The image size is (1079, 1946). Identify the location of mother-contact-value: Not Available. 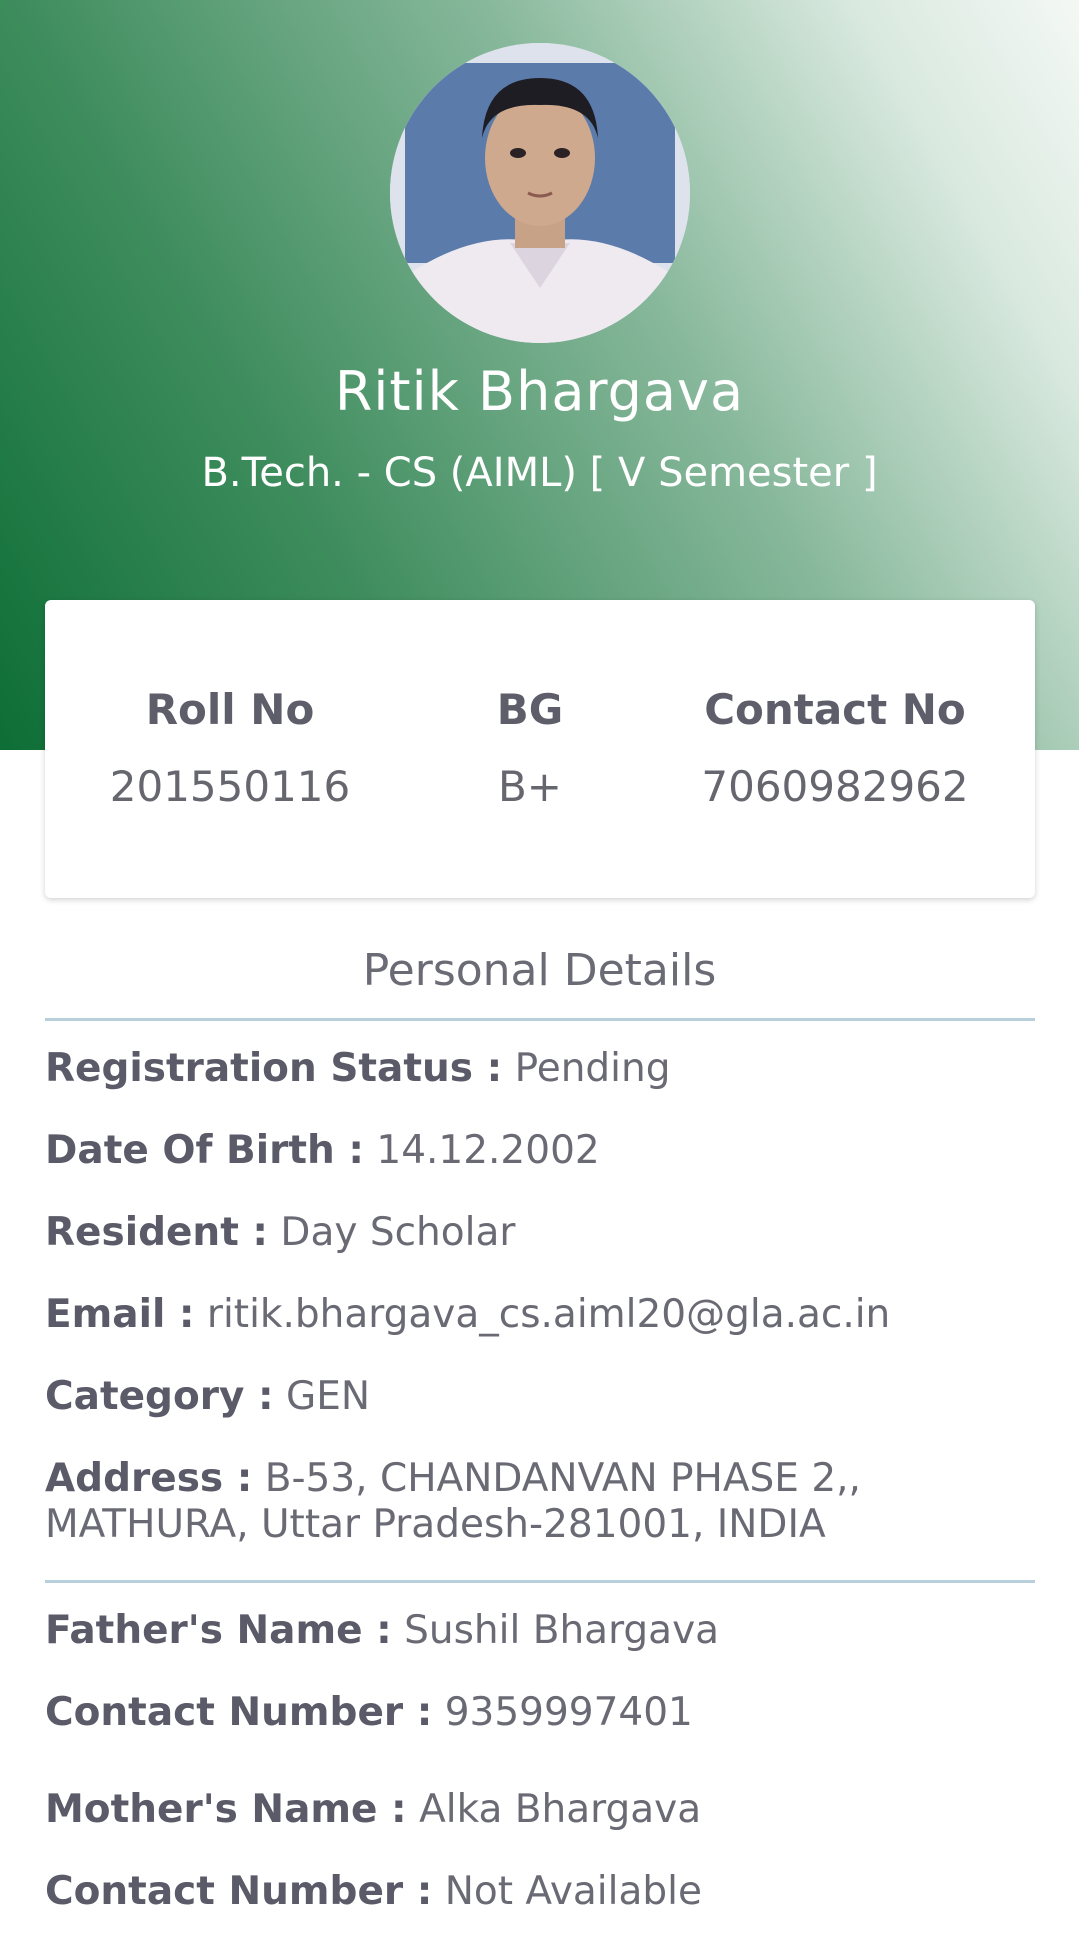
(573, 1891).